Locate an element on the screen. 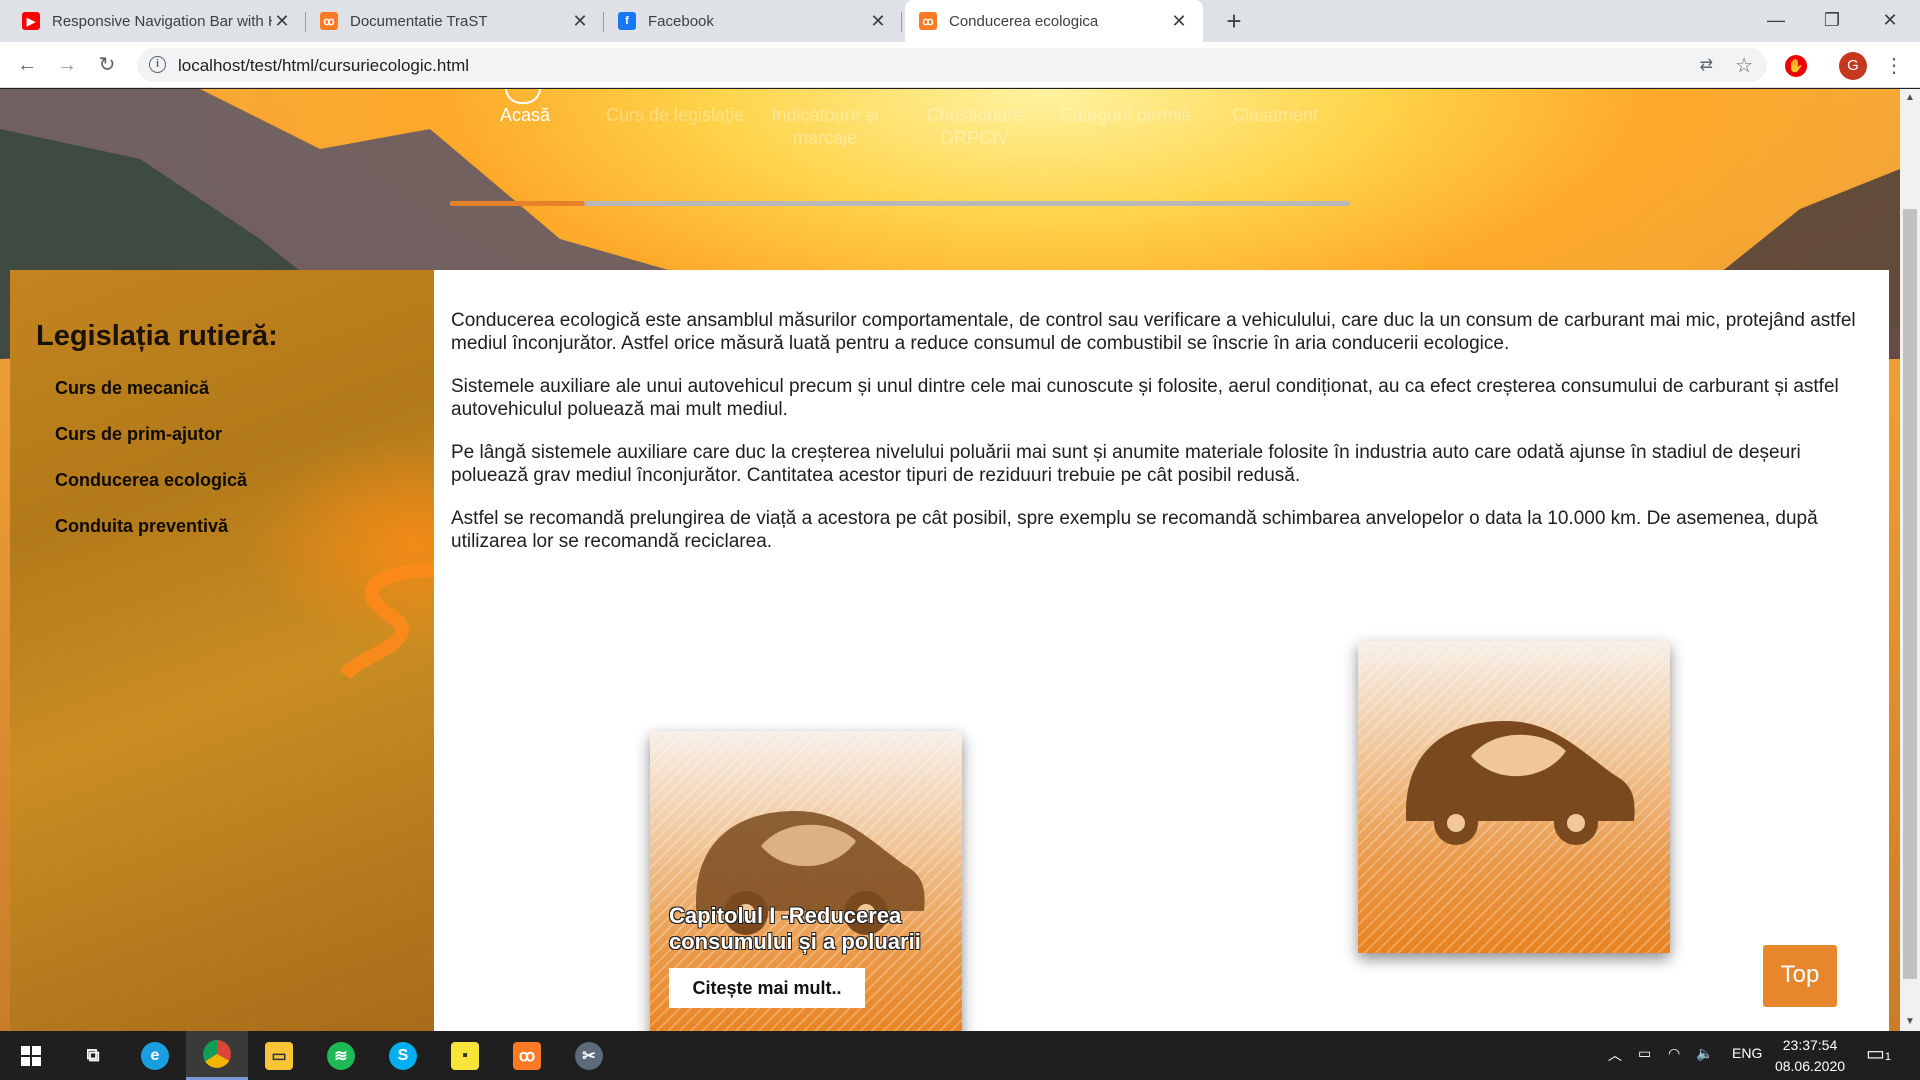  sidebar-link-conducerea-ecologica: Conducerea ecologică is located at coordinates (151, 480).